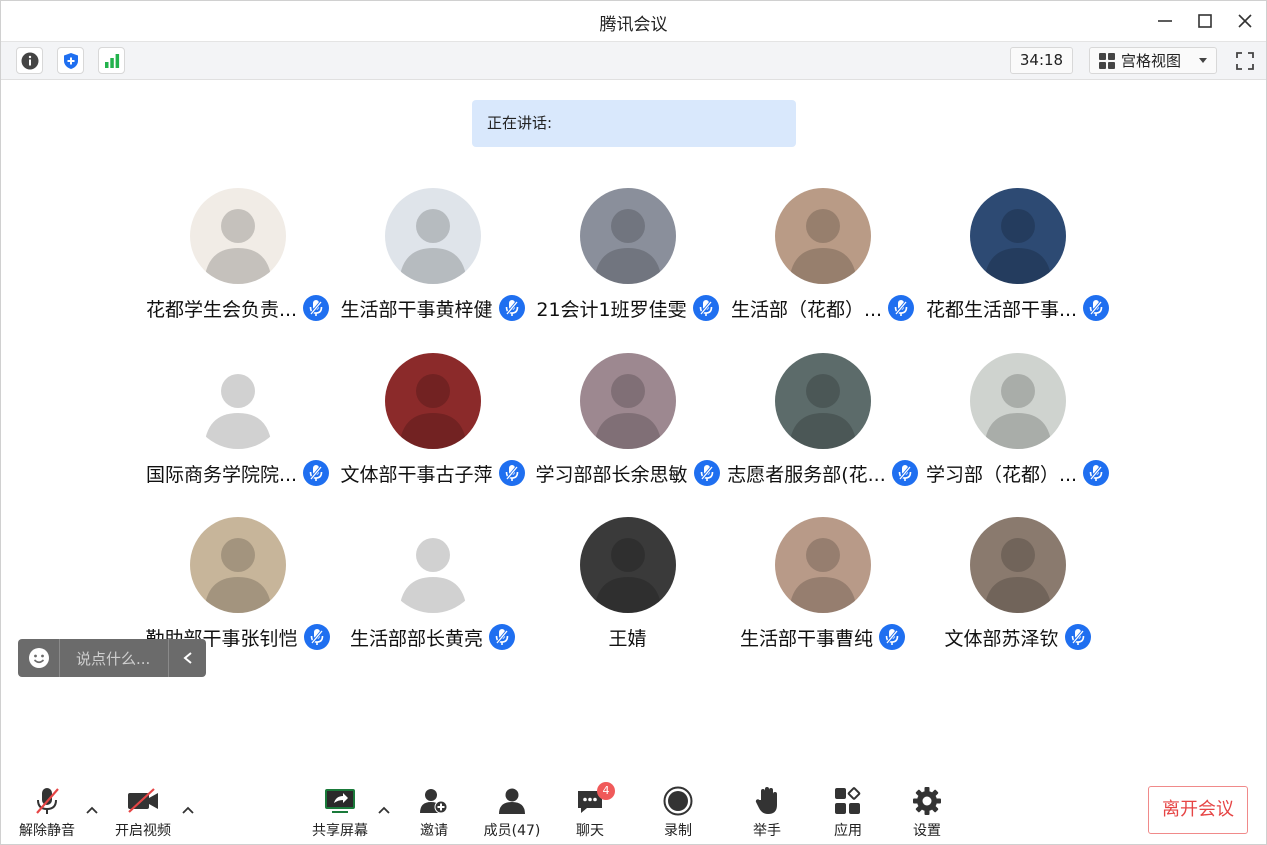 The width and height of the screenshot is (1267, 845). Describe the element at coordinates (432, 592) in the screenshot. I see `participant-tile: 生活部部长黄亮` at that location.